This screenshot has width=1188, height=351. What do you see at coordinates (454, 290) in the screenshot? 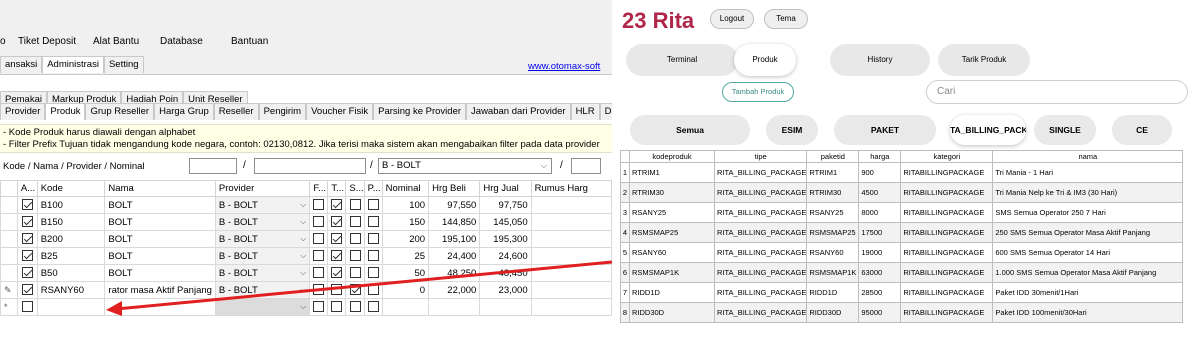
I see `hrg-beli-cell: 22,000` at bounding box center [454, 290].